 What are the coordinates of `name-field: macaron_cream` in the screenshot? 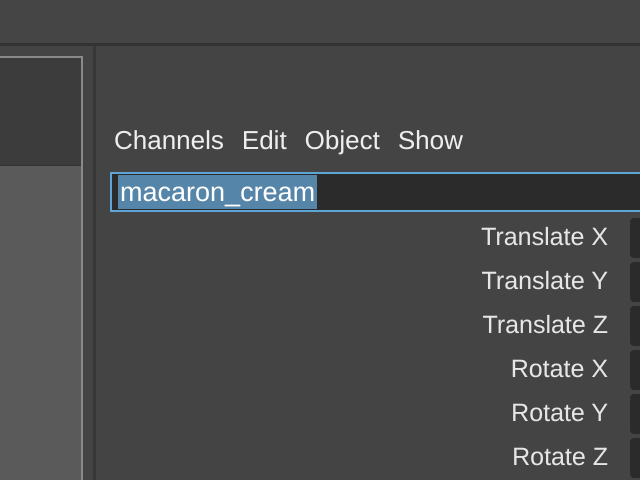 It's located at (375, 192).